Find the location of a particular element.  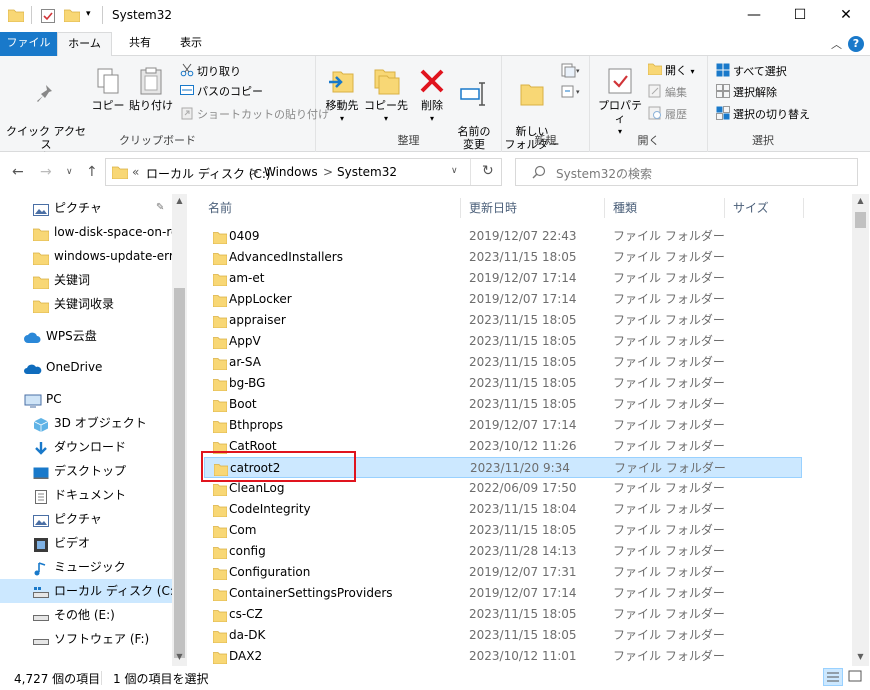

minimize-button: — is located at coordinates (754, 16).